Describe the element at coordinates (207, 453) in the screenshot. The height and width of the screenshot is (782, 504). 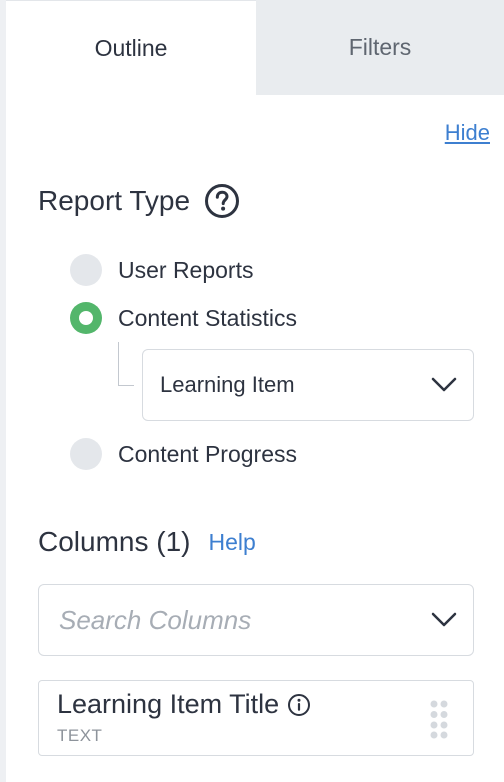
I see `radio-label: Content Progress` at that location.